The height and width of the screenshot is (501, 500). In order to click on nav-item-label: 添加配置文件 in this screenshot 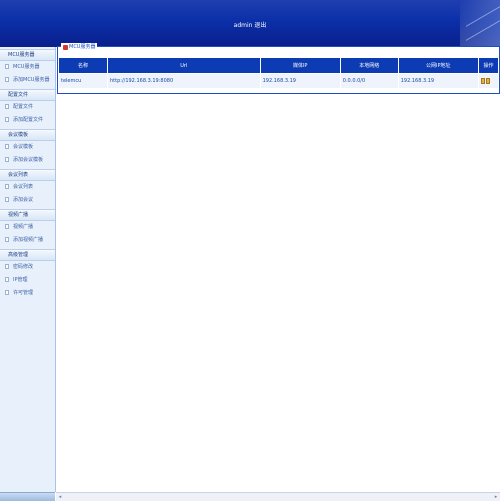, I will do `click(28, 120)`.